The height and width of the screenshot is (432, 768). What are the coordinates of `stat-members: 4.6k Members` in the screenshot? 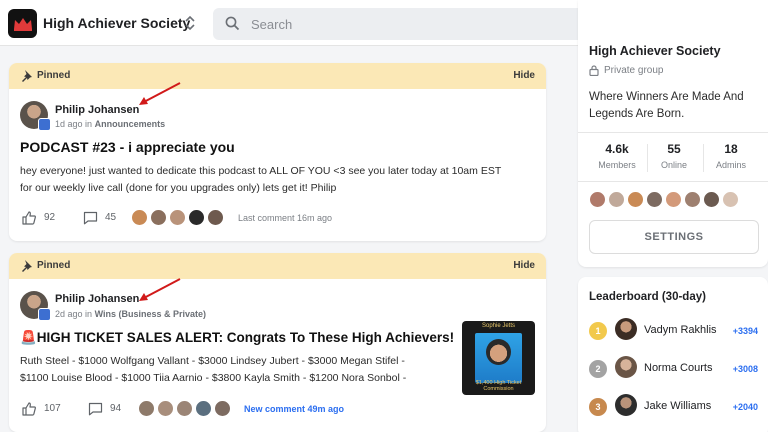 It's located at (617, 156).